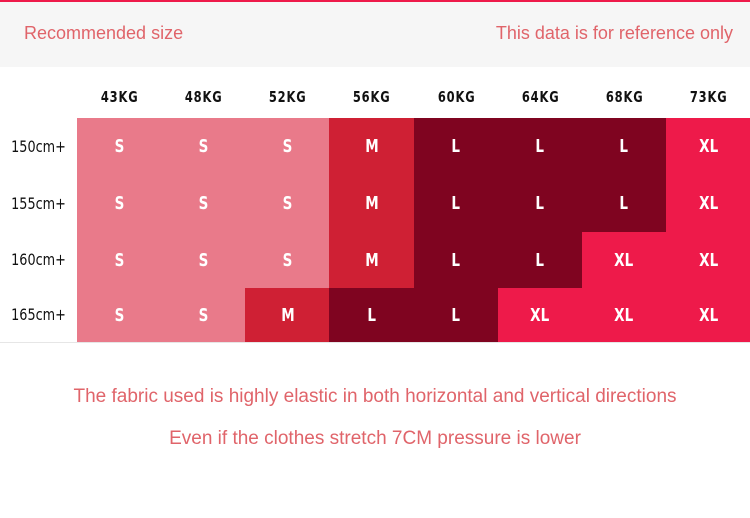 The image size is (750, 518). Describe the element at coordinates (288, 97) in the screenshot. I see `weight-header: 52KG` at that location.